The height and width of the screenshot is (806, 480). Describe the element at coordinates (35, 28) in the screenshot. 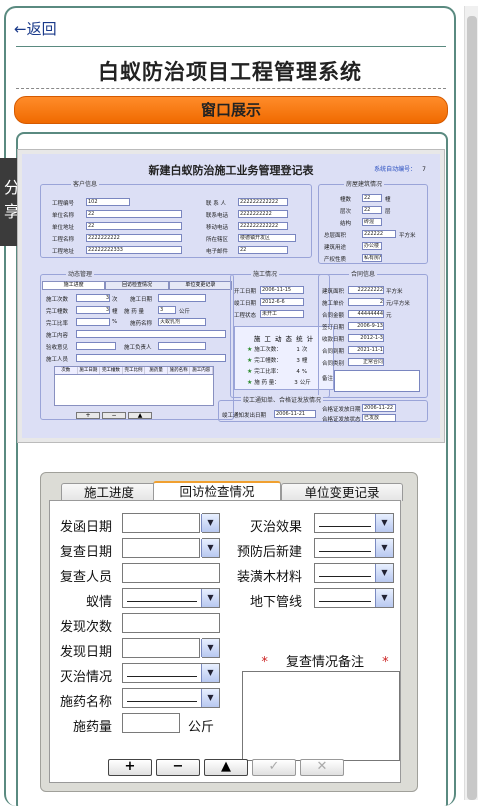

I see `back-link: ←返回` at that location.